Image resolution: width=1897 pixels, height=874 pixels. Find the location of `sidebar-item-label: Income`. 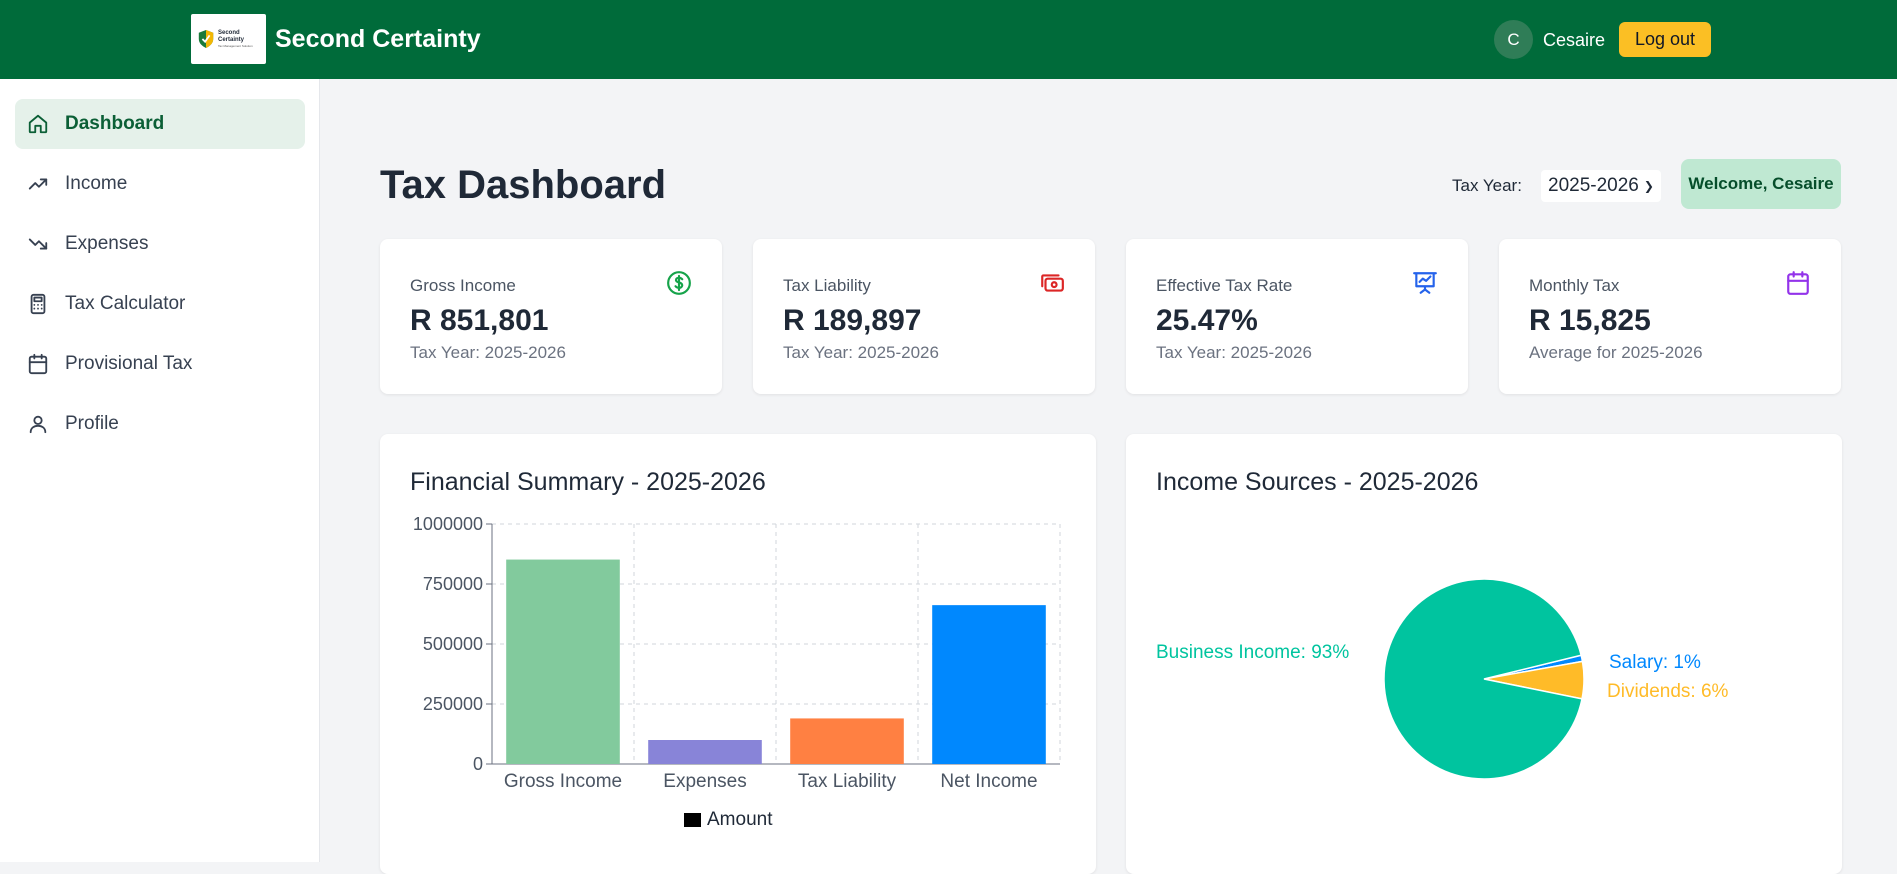

sidebar-item-label: Income is located at coordinates (96, 183).